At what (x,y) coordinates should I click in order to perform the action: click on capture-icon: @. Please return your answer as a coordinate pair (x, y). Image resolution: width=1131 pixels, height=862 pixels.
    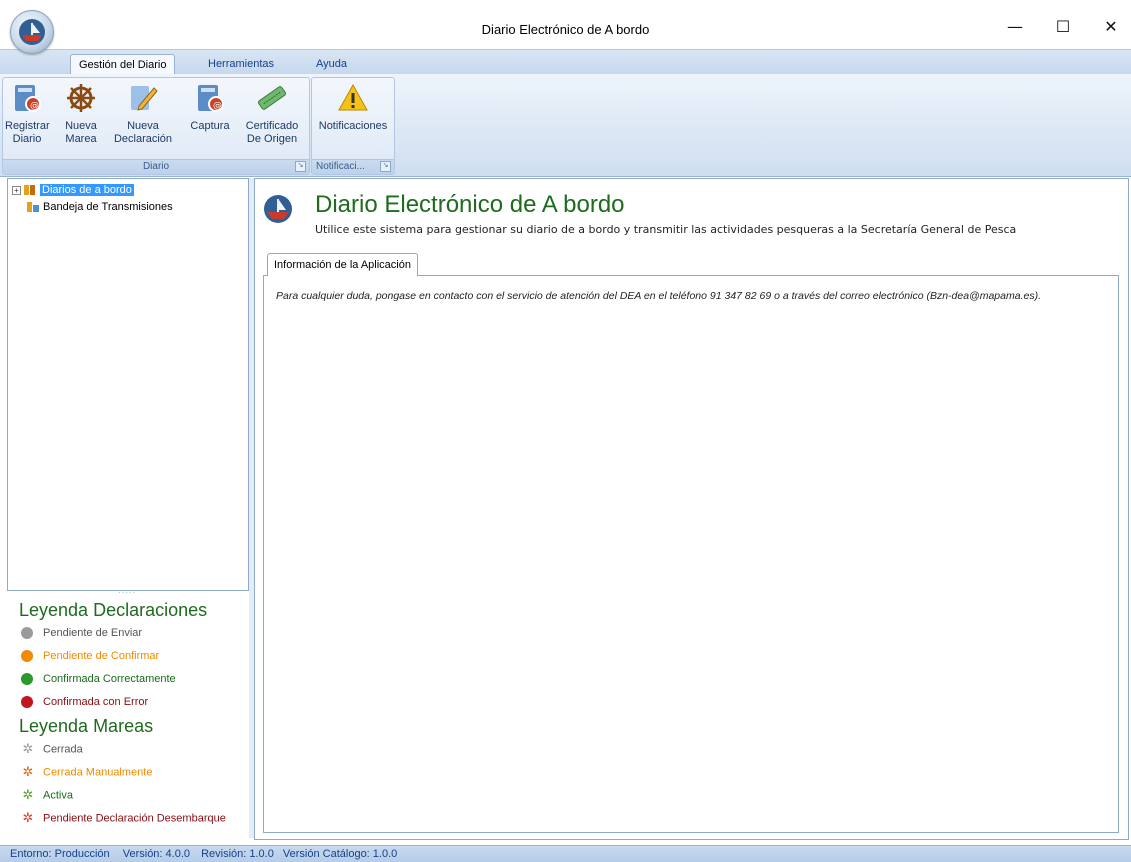
    Looking at the image, I should click on (210, 98).